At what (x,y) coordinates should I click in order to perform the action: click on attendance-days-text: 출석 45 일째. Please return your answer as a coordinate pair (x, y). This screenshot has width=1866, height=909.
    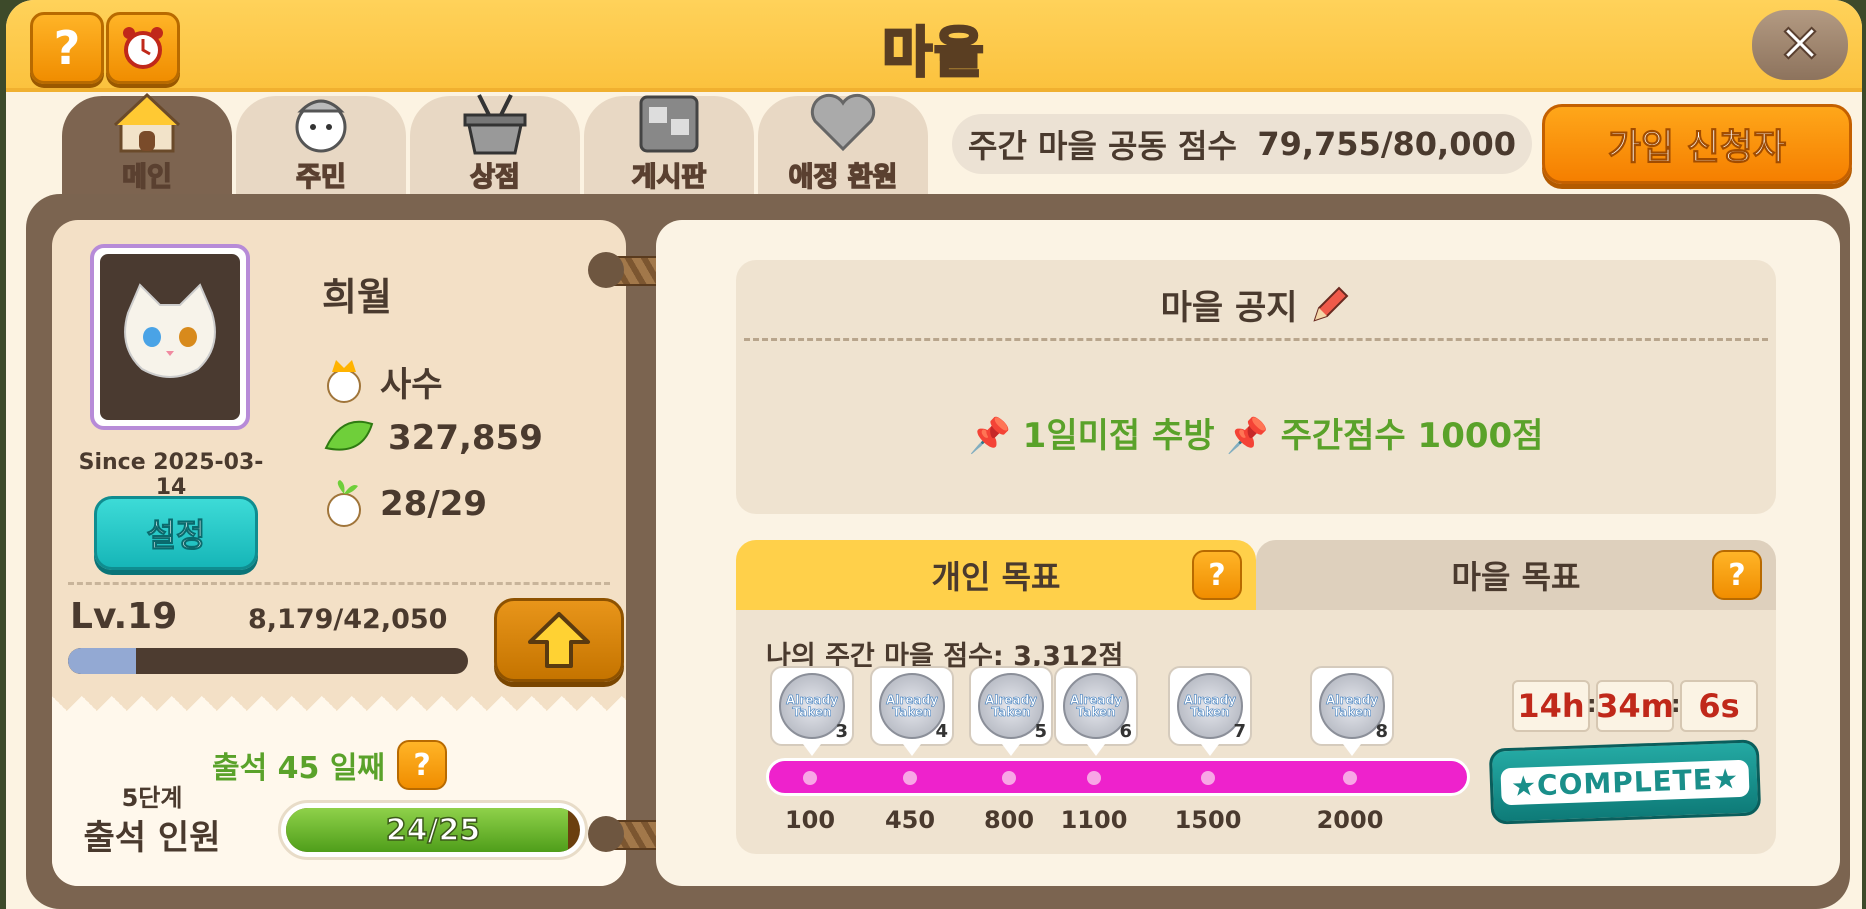
    Looking at the image, I should click on (299, 768).